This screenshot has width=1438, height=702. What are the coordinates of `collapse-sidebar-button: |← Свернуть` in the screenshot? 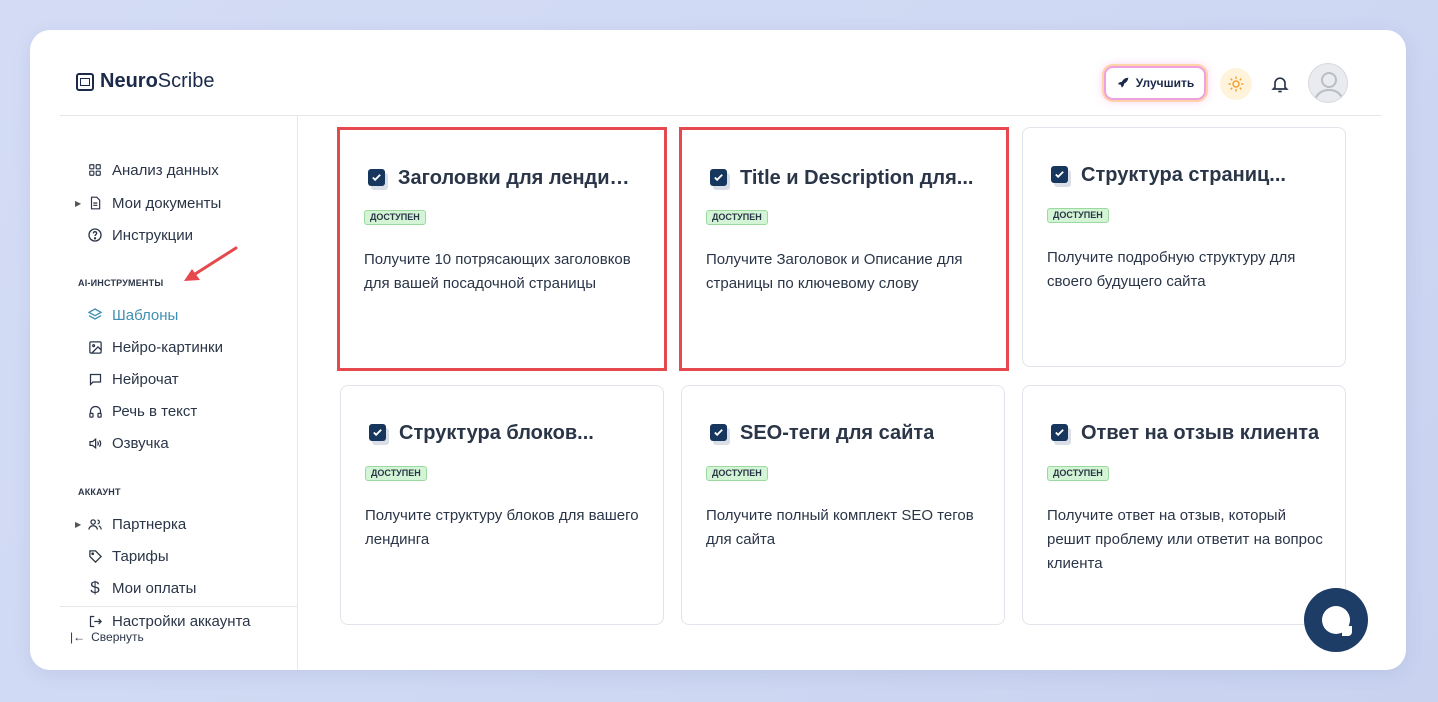 It's located at (107, 637).